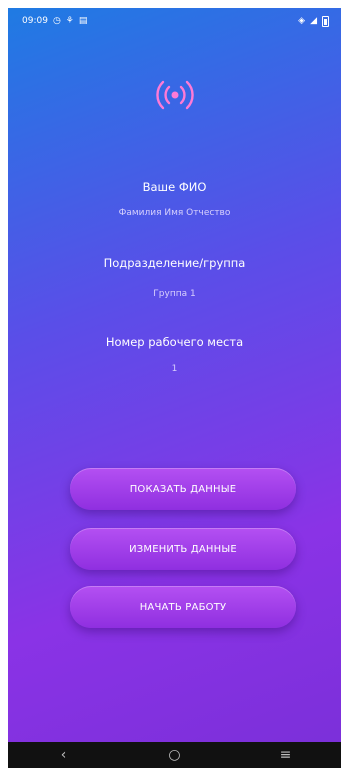  What do you see at coordinates (174, 369) in the screenshot?
I see `workplace-value: 1` at bounding box center [174, 369].